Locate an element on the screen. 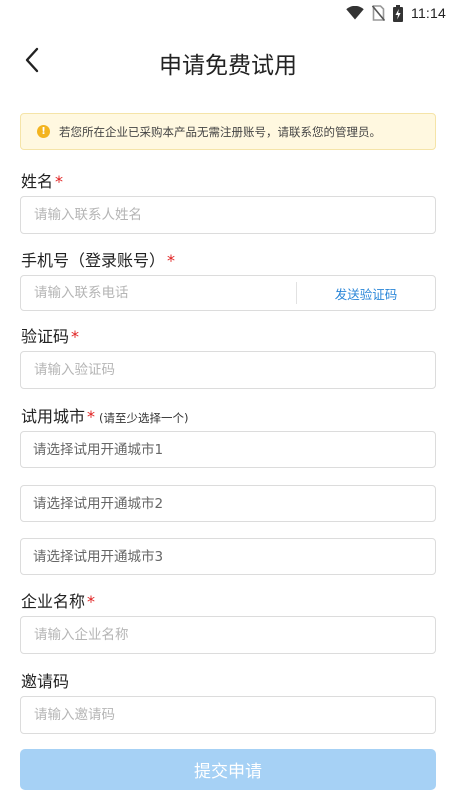 The width and height of the screenshot is (456, 810). phone-field: 发送验证码 is located at coordinates (228, 293).